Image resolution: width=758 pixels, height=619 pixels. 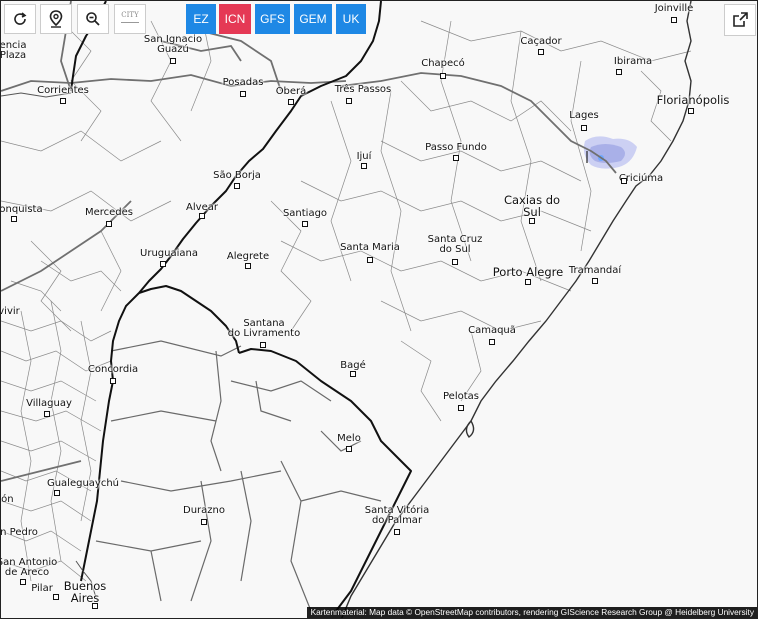 What do you see at coordinates (85, 592) in the screenshot?
I see `city-label: Buenos Aires` at bounding box center [85, 592].